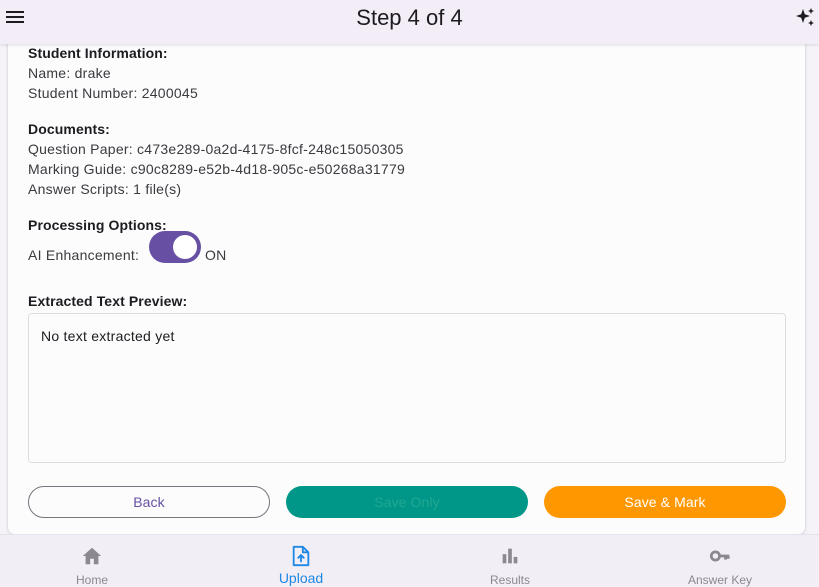 The width and height of the screenshot is (819, 587). I want to click on answer-scripts-count: Answer Scripts: 1 file(s), so click(105, 189).